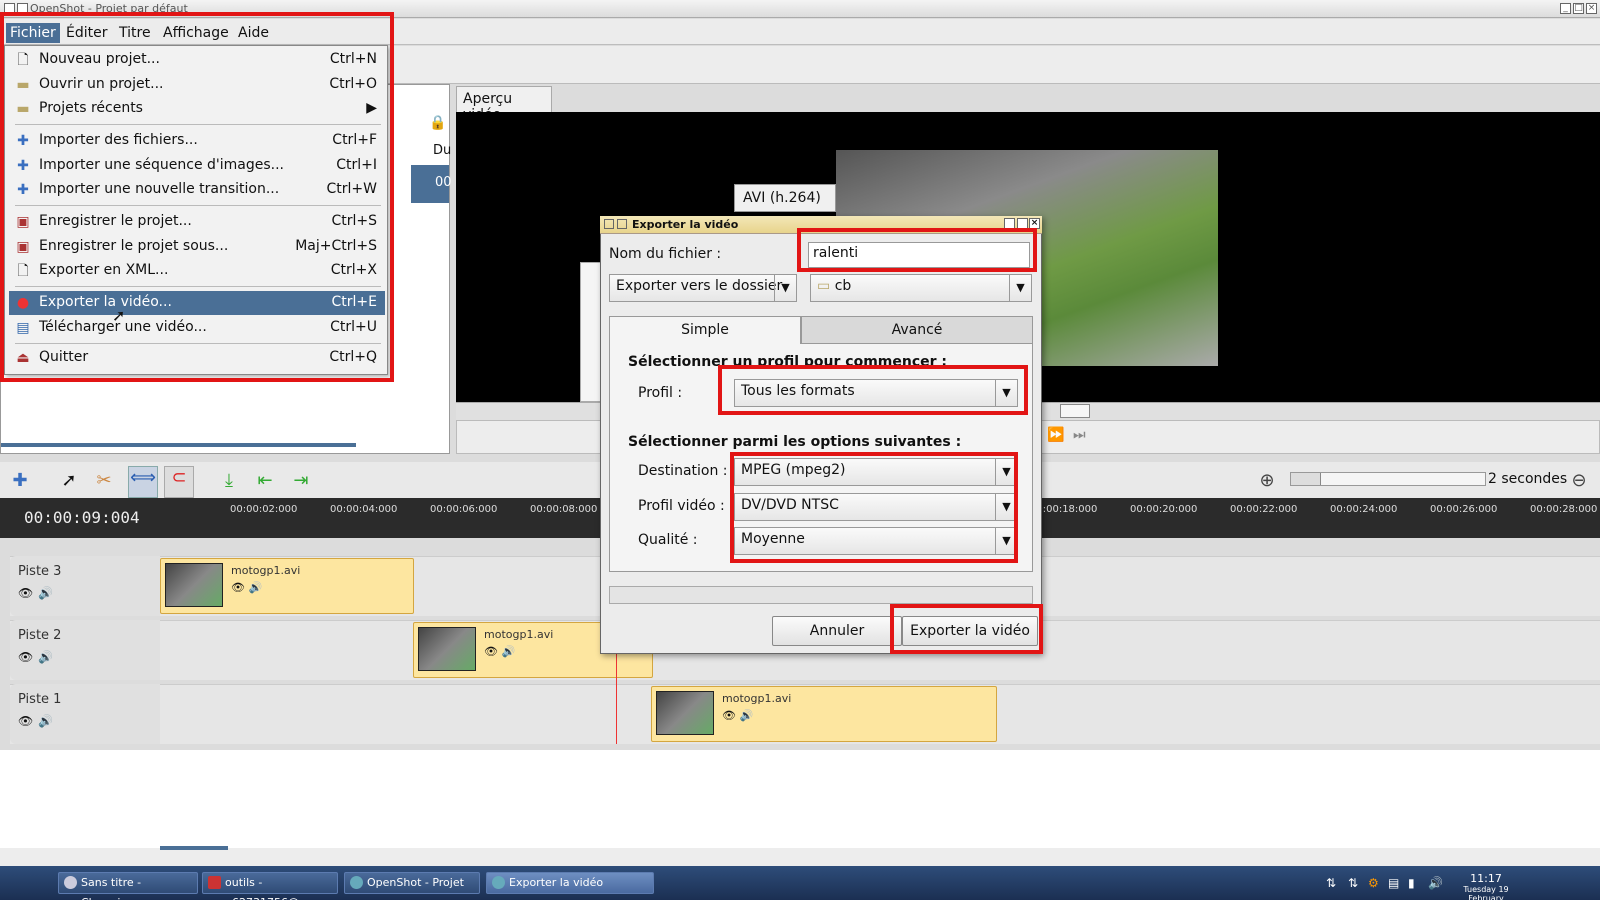  I want to click on task-export-dialog: Exporter la vidéo, so click(570, 883).